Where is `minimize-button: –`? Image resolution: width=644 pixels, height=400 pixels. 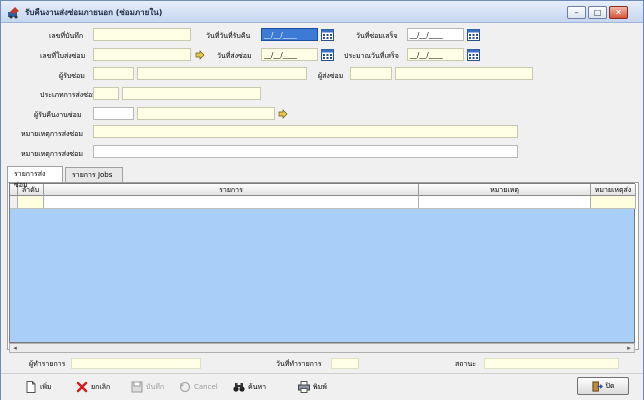 minimize-button: – is located at coordinates (576, 12).